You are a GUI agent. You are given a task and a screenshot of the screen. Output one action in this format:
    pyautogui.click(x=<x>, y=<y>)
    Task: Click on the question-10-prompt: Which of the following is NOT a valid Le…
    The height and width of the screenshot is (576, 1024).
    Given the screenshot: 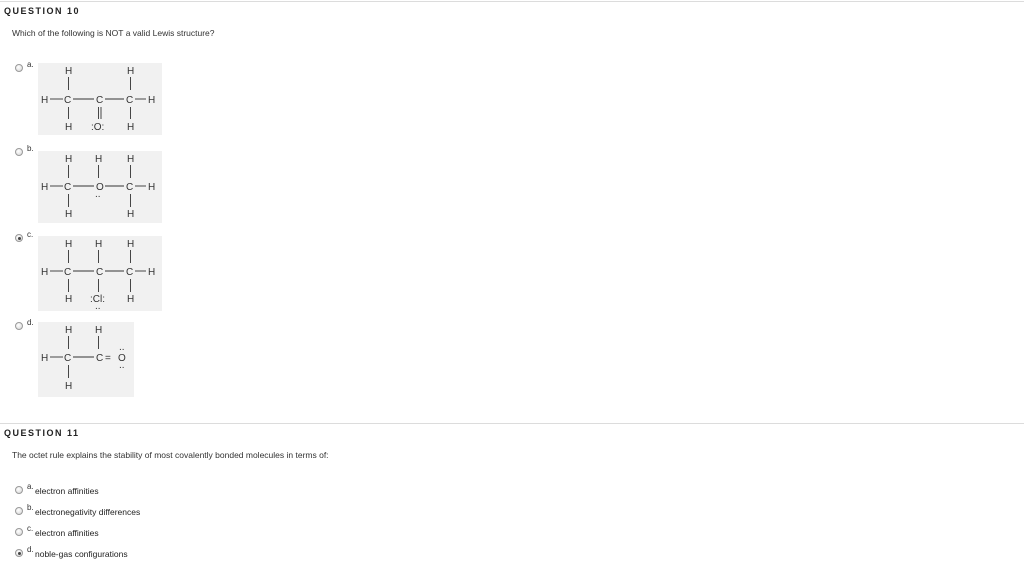 What is the action you would take?
    pyautogui.click(x=113, y=33)
    